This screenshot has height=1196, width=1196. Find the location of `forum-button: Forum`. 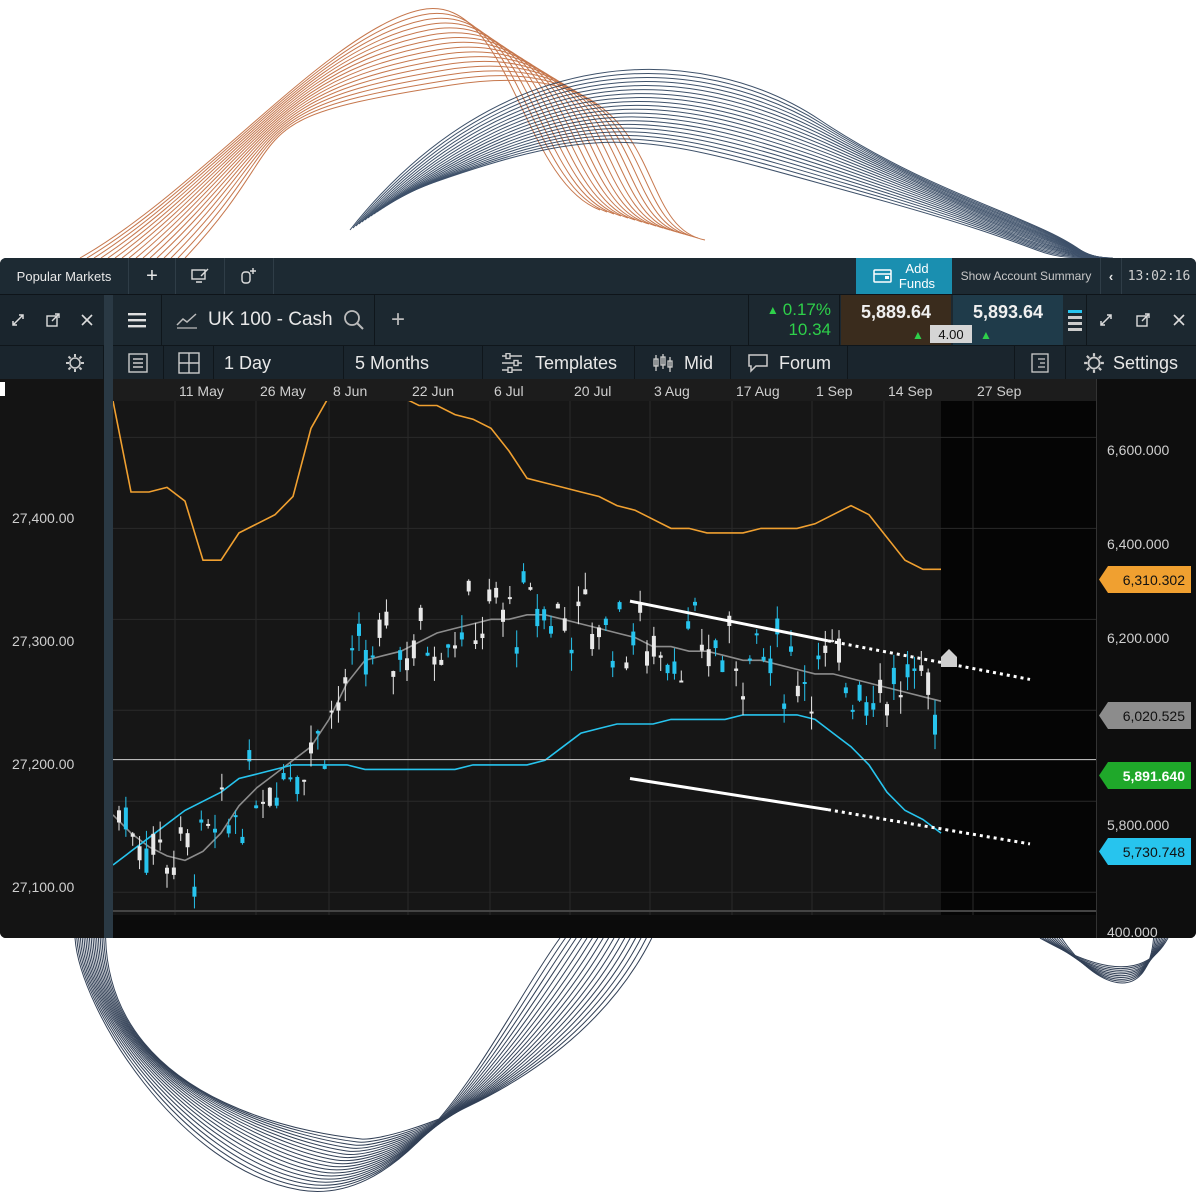

forum-button: Forum is located at coordinates (789, 363).